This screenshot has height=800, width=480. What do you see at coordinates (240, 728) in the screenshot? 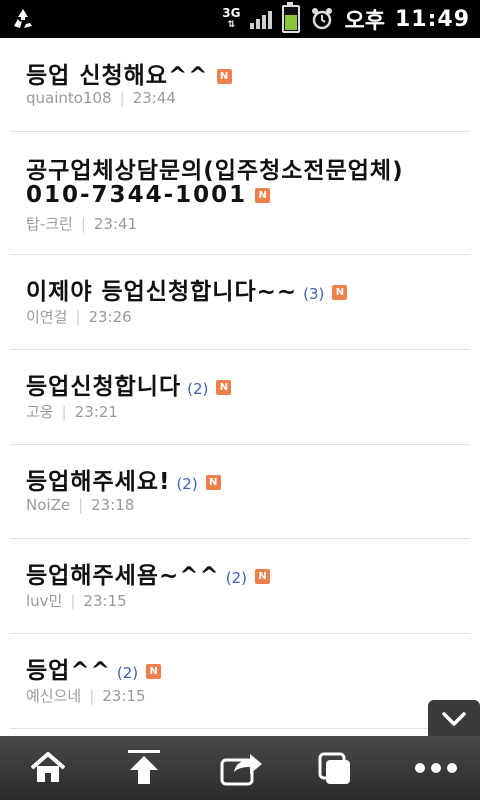
I see `divider` at bounding box center [240, 728].